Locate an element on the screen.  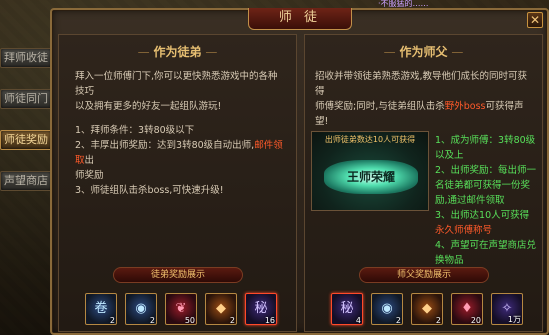
reward-qty: 1万 is located at coordinates (514, 319).